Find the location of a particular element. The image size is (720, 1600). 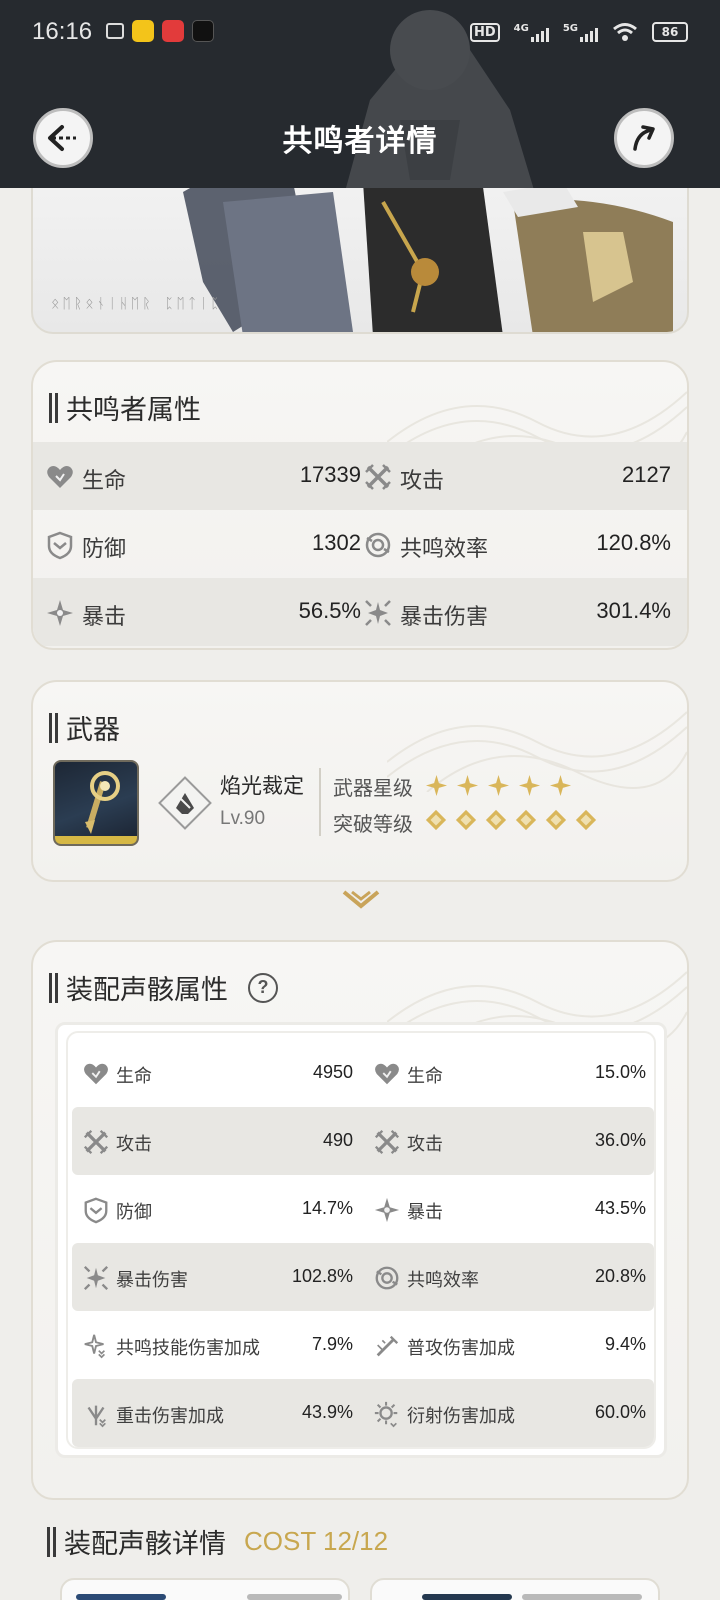

stat-label: 普攻伤害加成 is located at coordinates (461, 1348).